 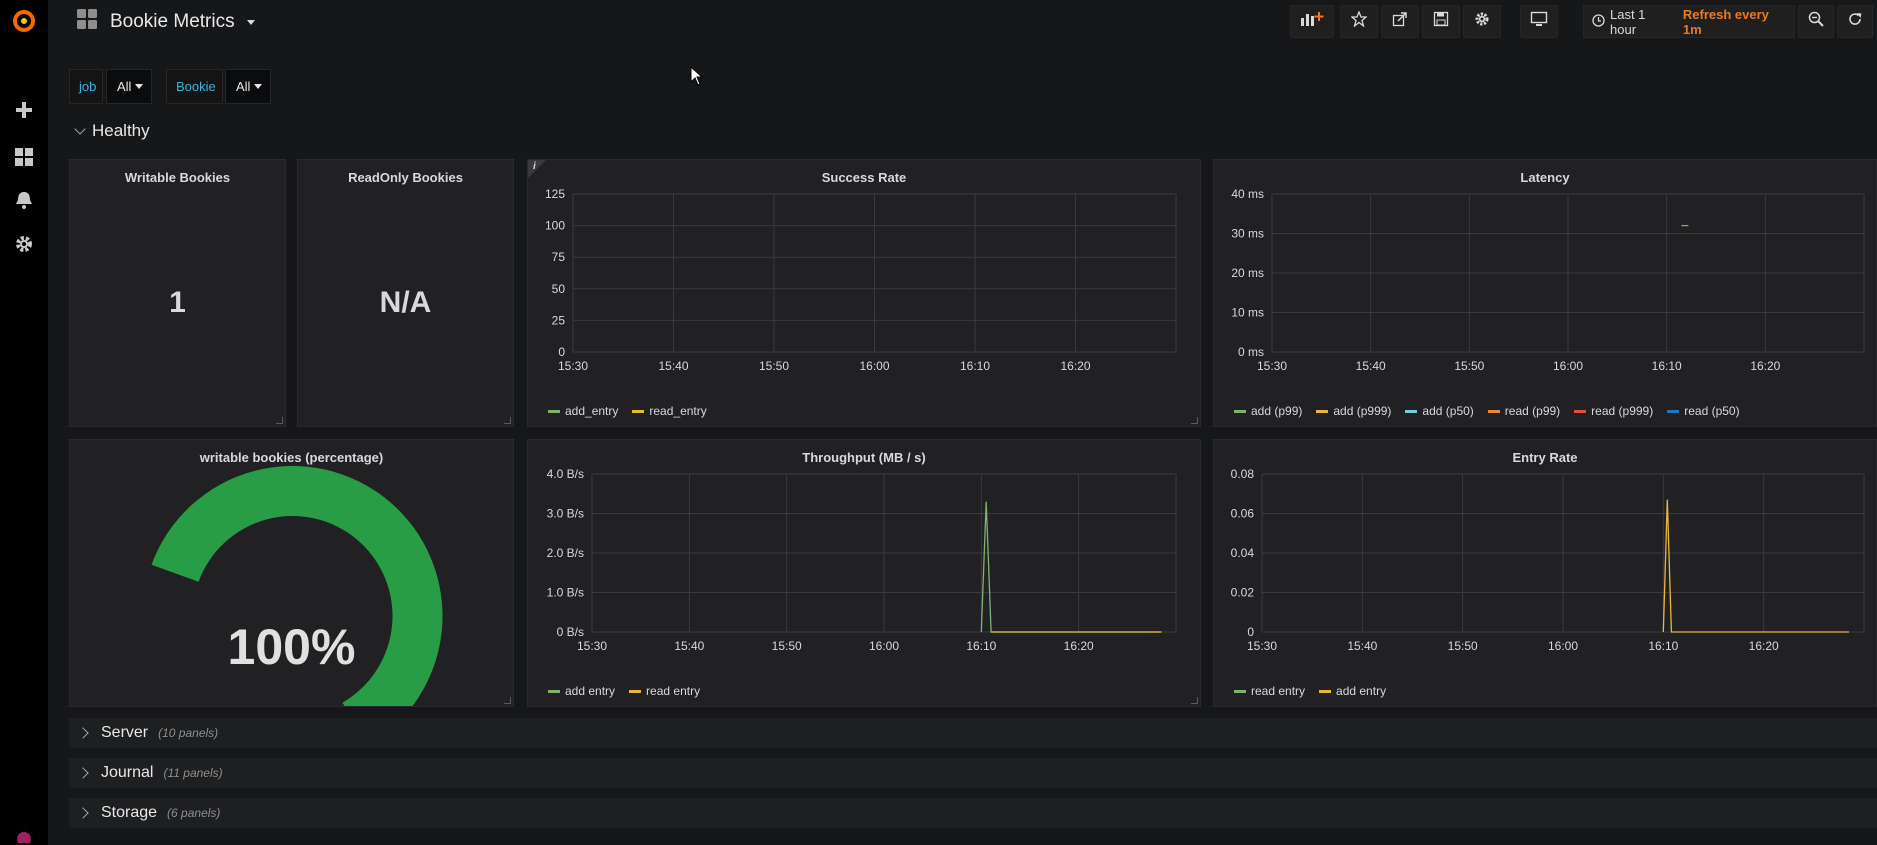 I want to click on panel-title: ReadOnly Bookies, so click(x=405, y=177).